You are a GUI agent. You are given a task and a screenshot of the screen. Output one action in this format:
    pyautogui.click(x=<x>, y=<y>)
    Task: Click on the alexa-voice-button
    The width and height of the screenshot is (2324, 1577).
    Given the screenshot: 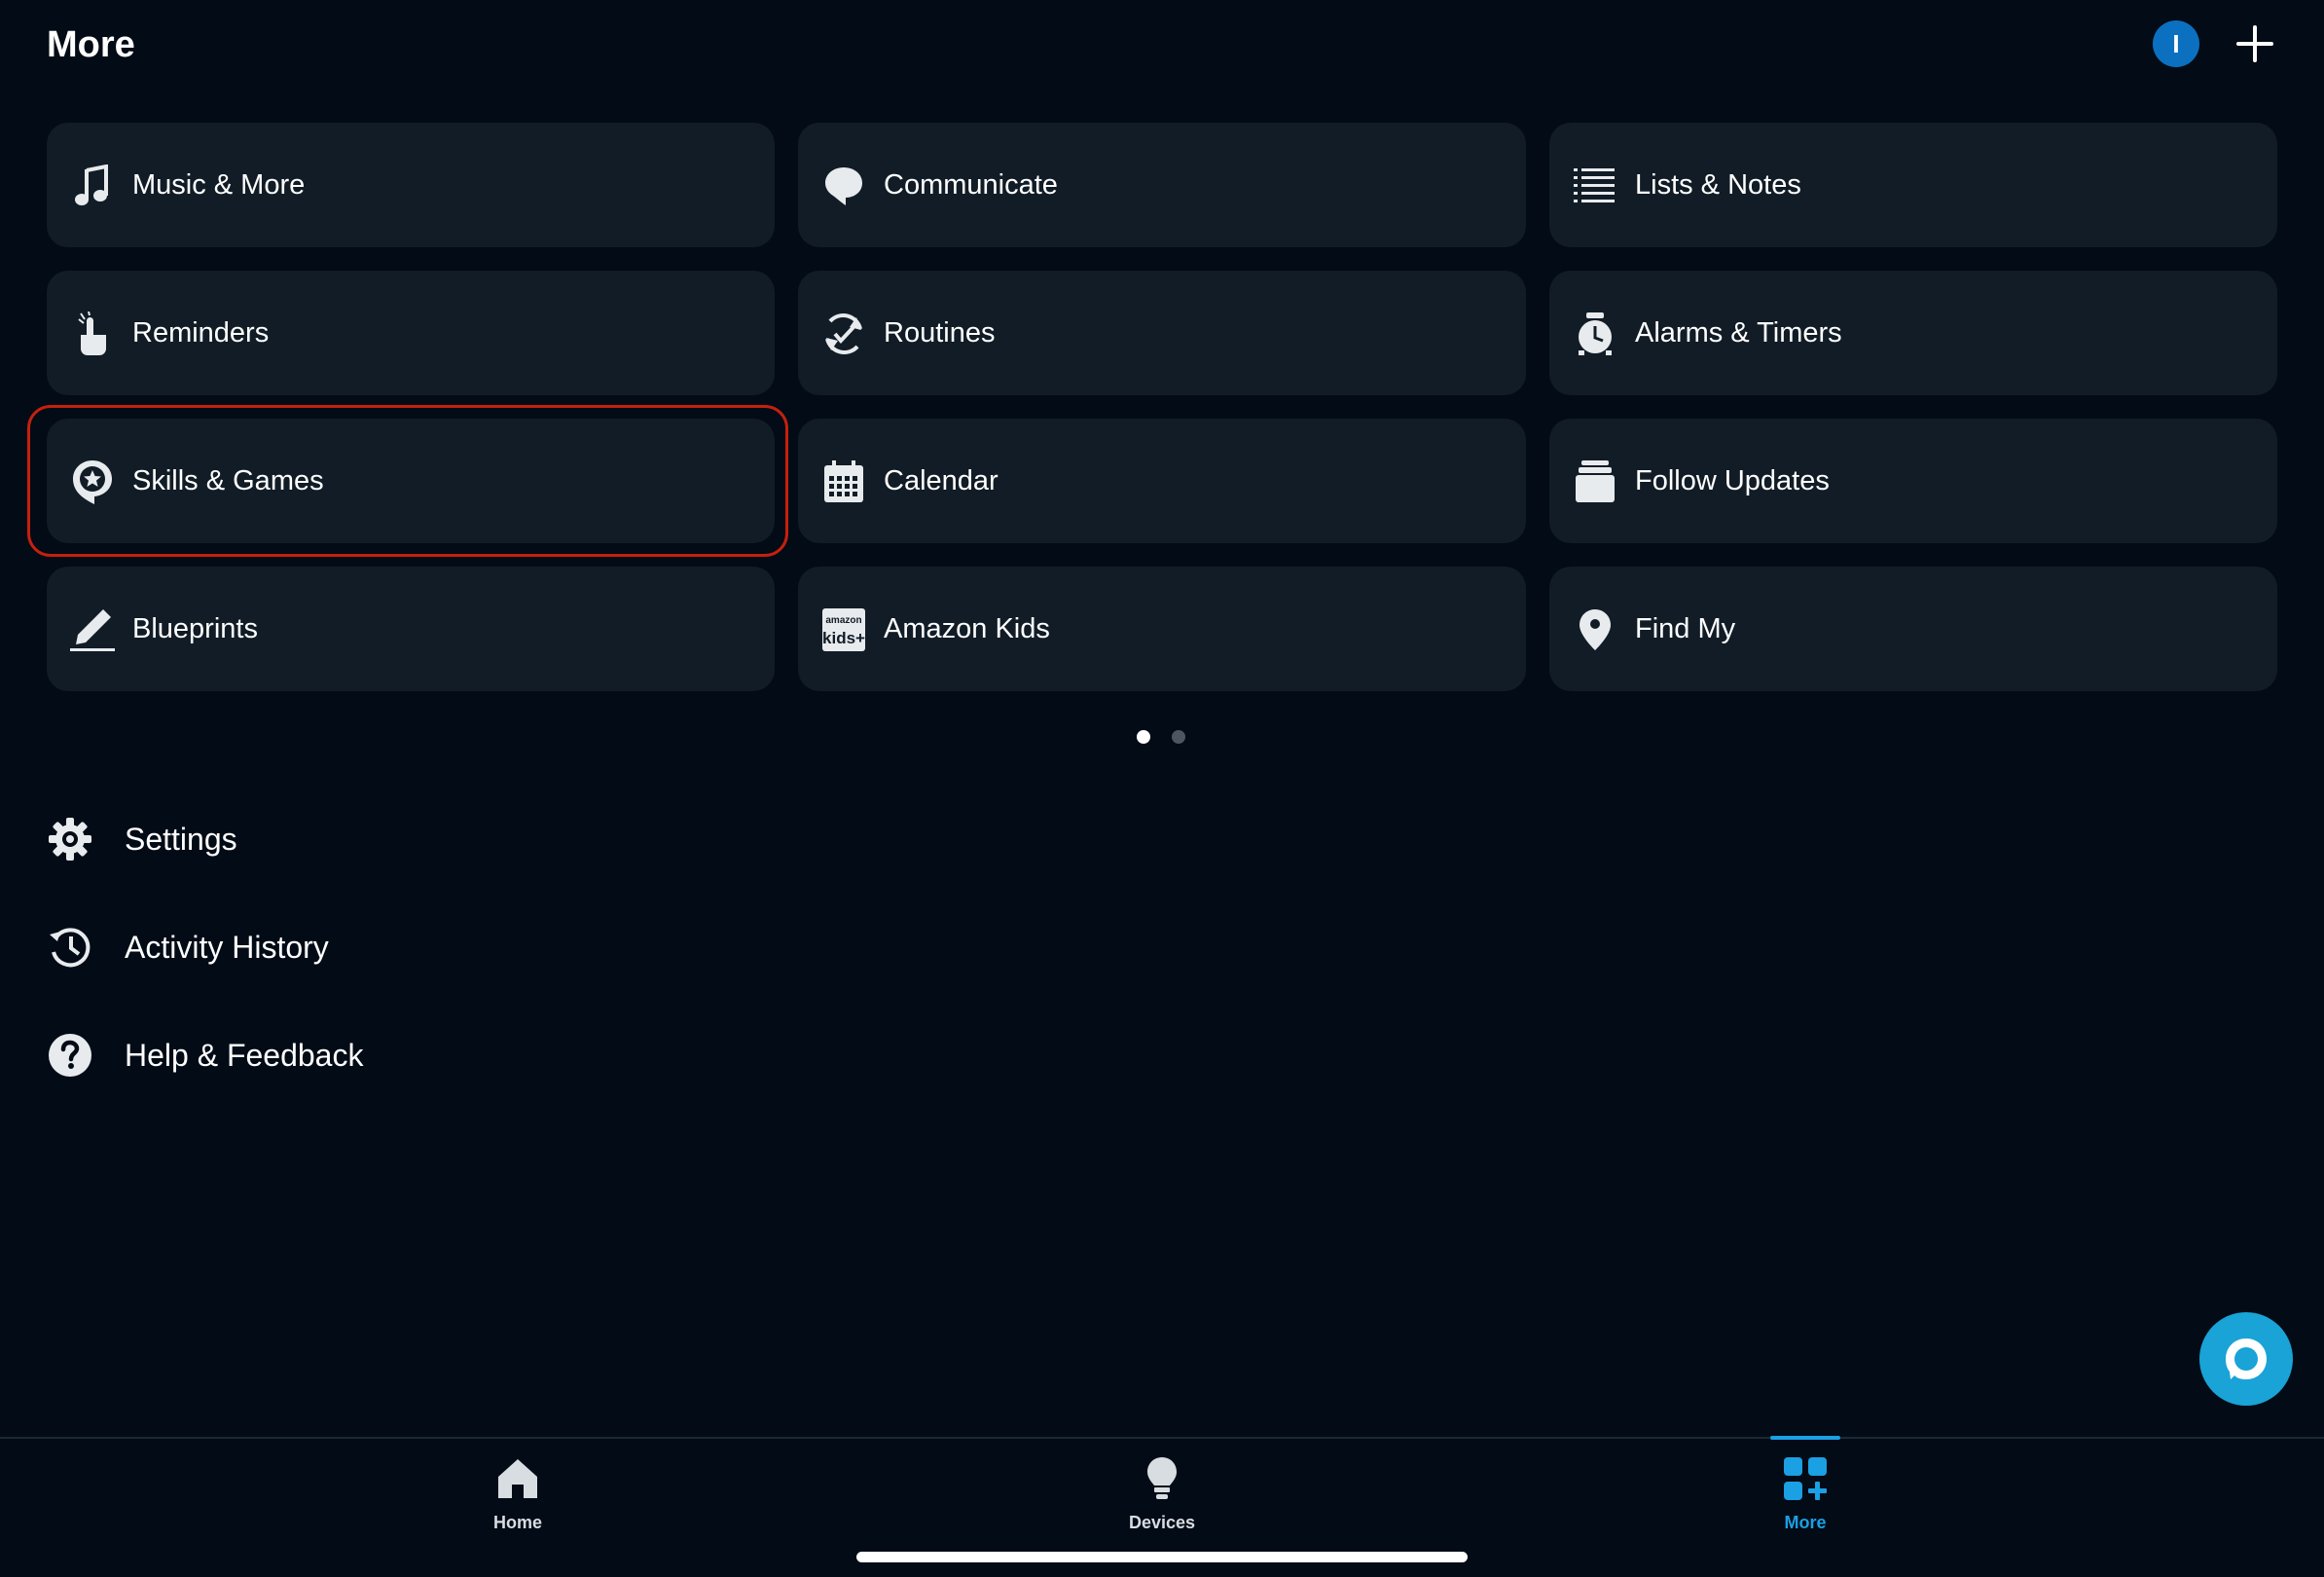 What is the action you would take?
    pyautogui.click(x=2246, y=1359)
    